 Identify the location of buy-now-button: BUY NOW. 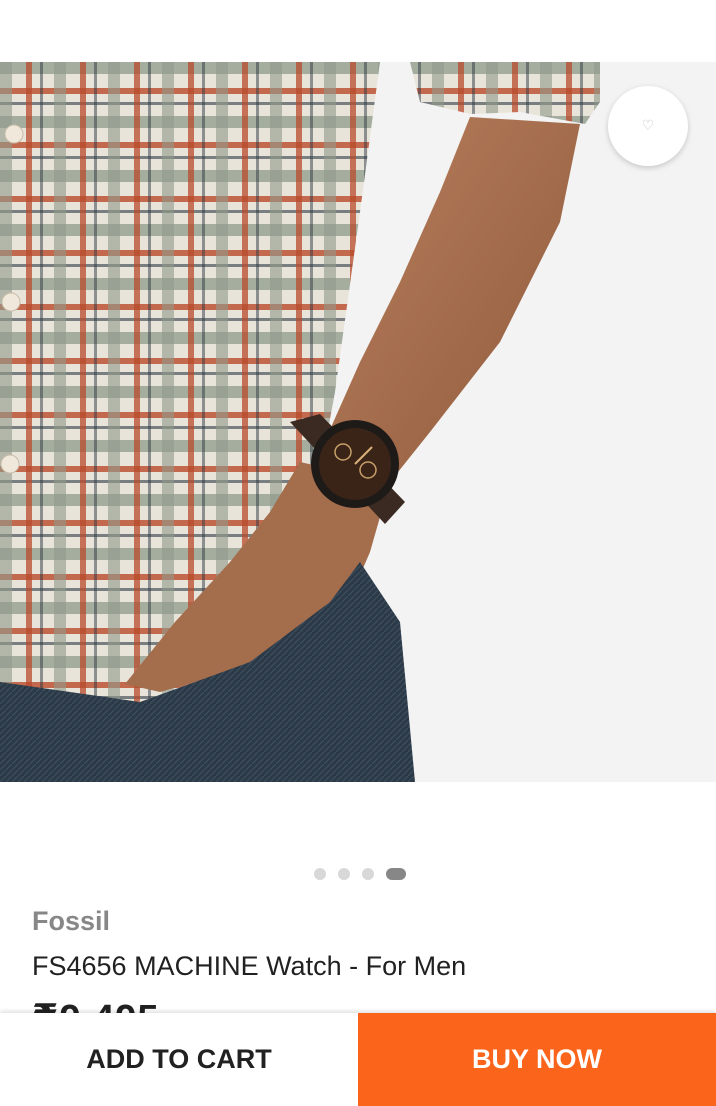
(537, 1059).